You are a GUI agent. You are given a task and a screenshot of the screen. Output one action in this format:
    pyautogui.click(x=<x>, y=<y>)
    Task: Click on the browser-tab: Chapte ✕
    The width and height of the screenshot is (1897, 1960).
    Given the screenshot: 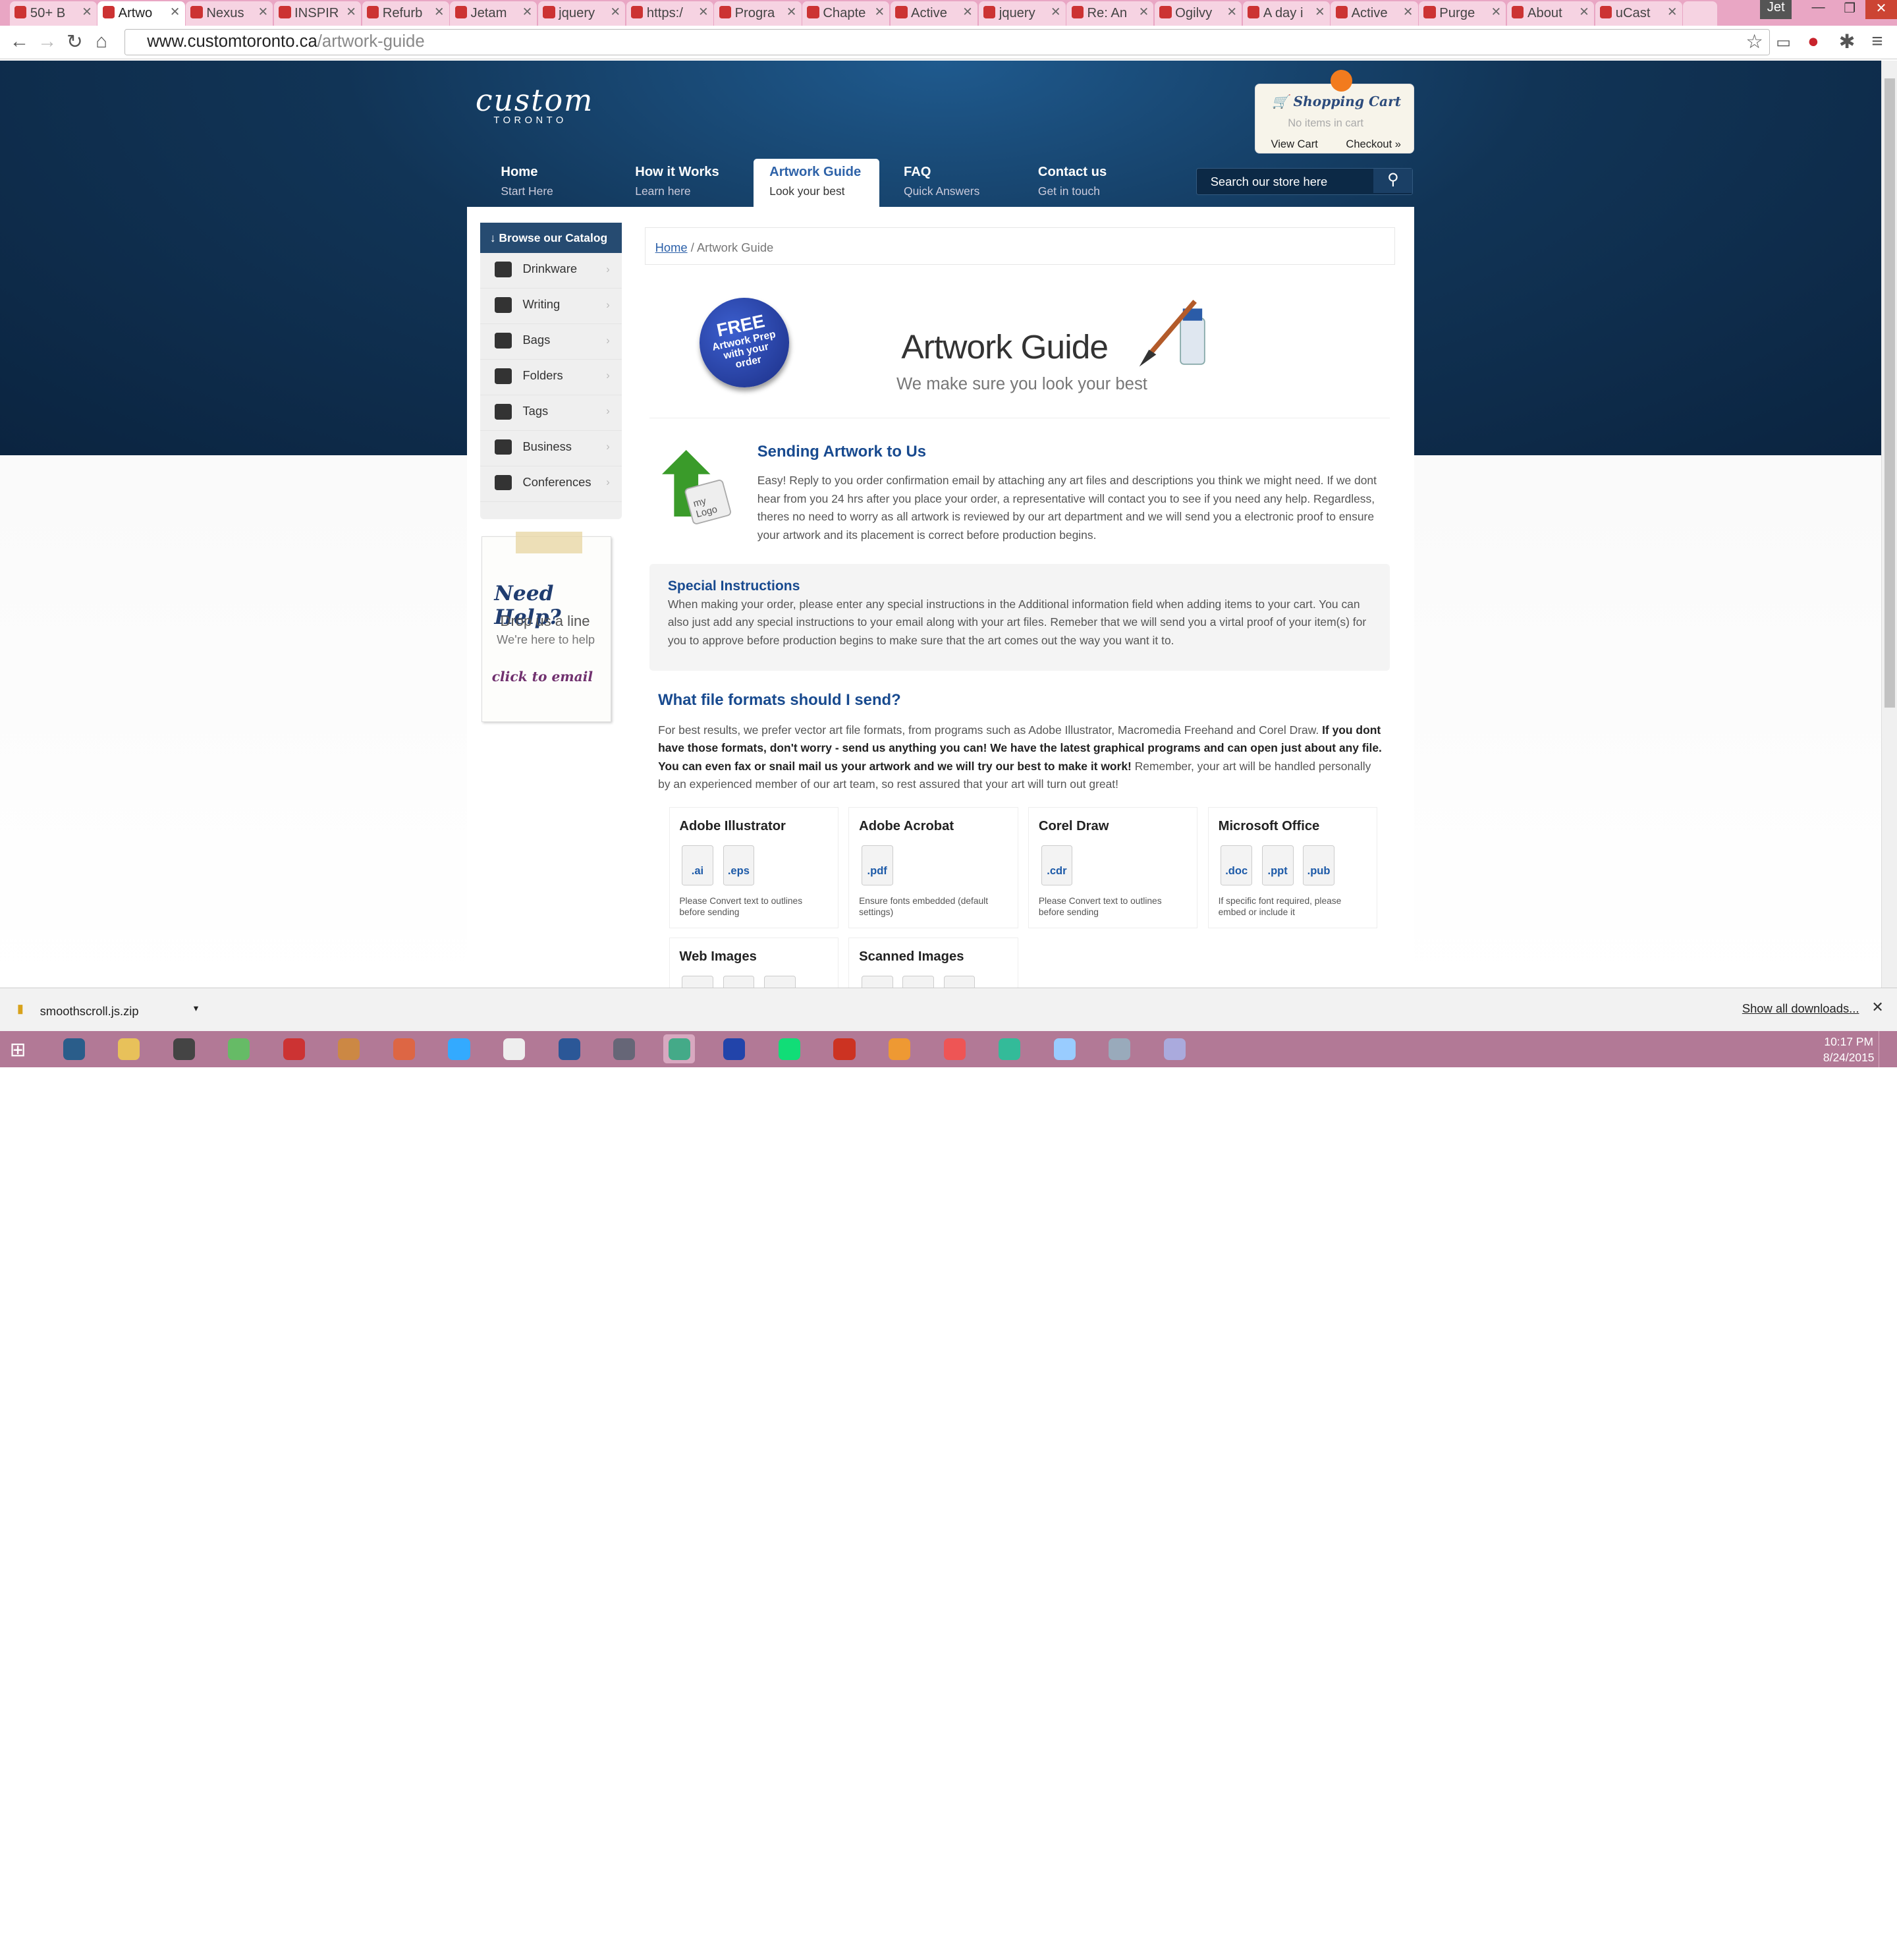 What is the action you would take?
    pyautogui.click(x=846, y=13)
    